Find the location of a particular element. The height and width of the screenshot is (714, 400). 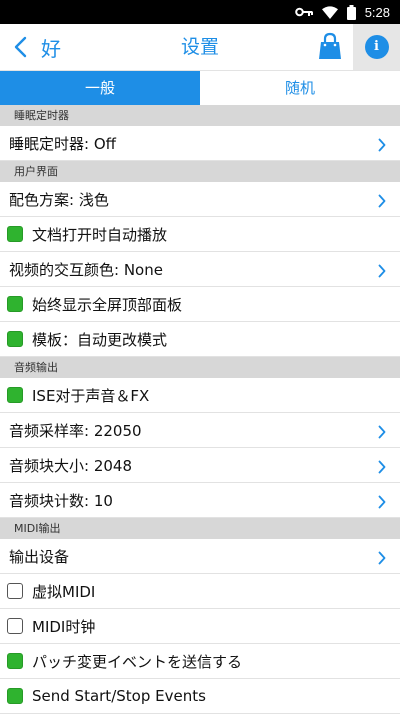

tab-general: 一般 is located at coordinates (100, 88).